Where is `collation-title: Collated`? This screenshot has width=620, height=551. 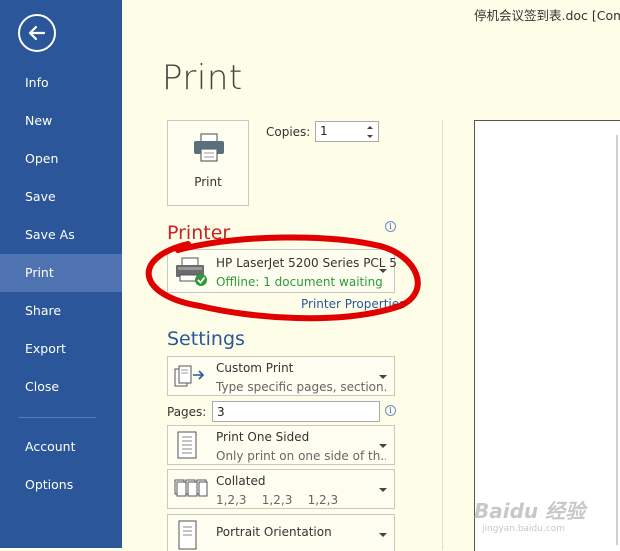 collation-title: Collated is located at coordinates (241, 481).